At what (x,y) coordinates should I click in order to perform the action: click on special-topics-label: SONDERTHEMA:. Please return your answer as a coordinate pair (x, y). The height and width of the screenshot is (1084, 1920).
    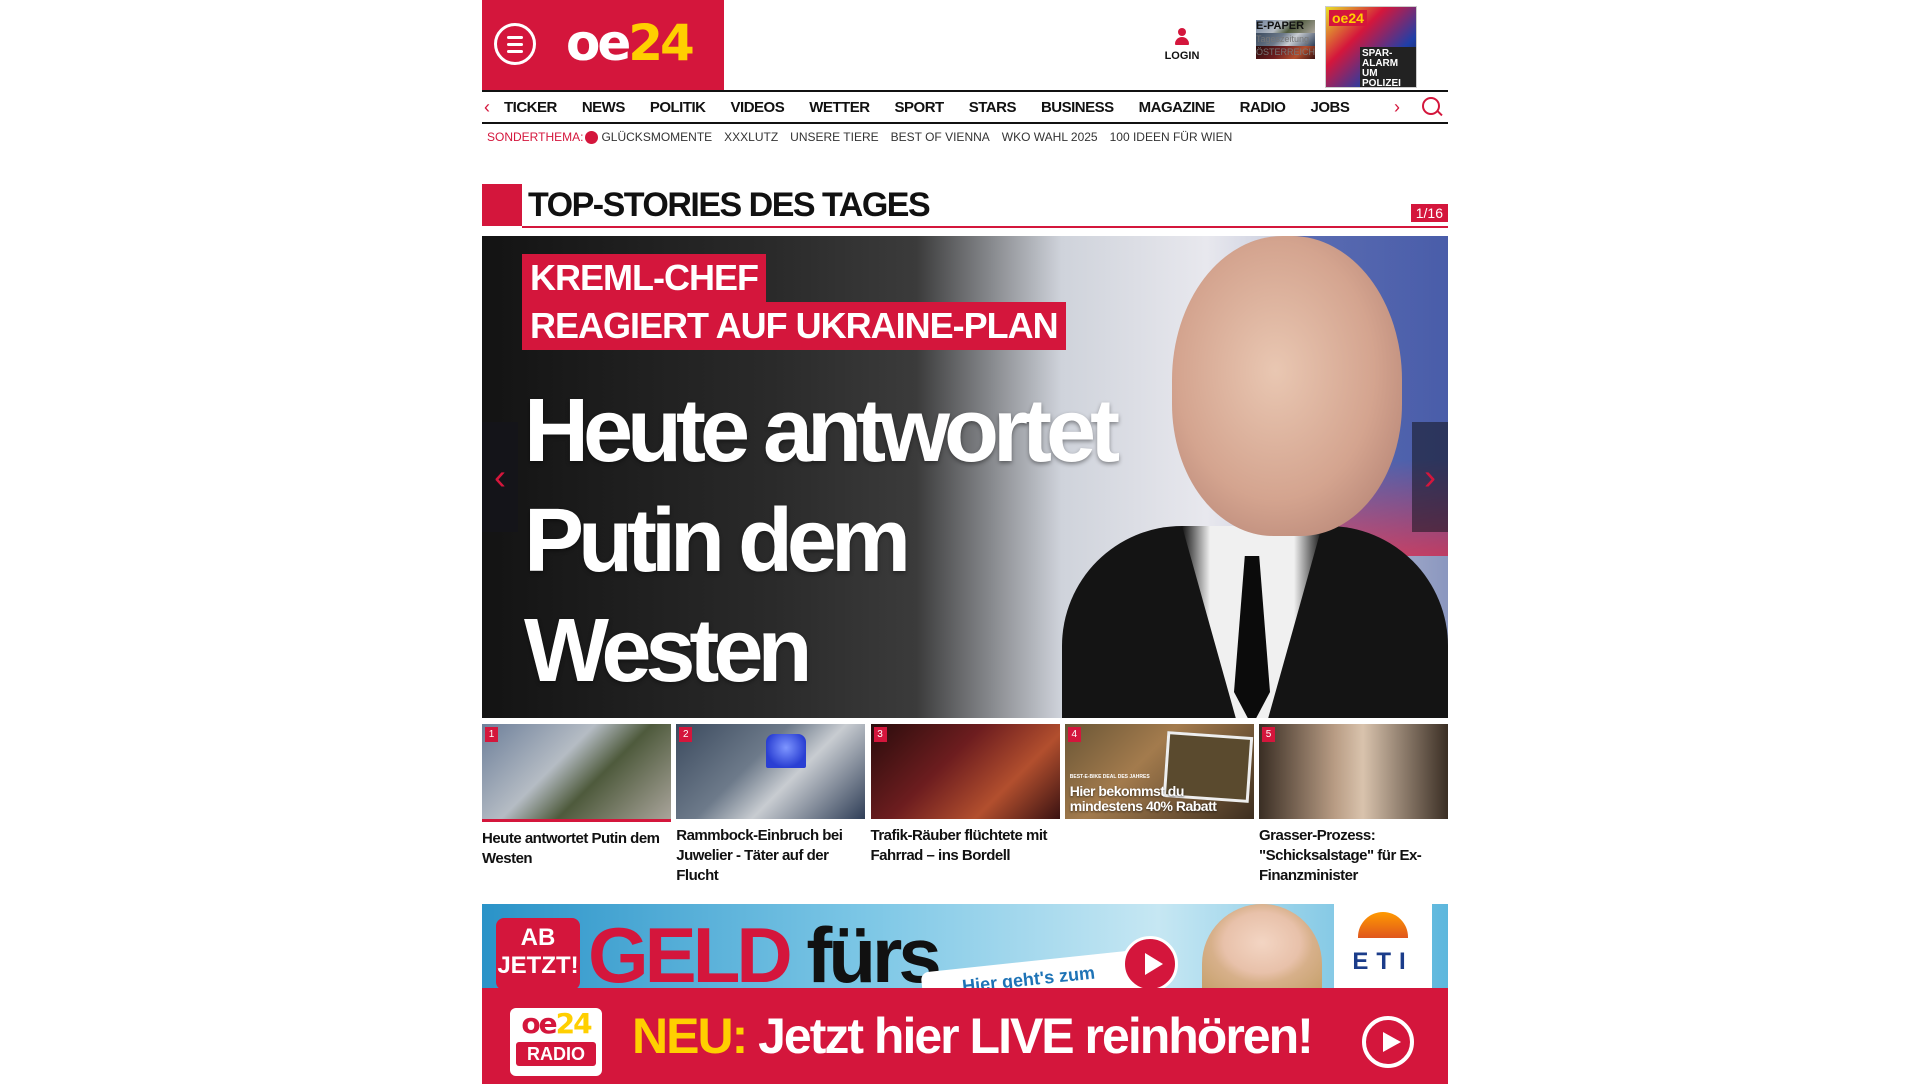
    Looking at the image, I should click on (535, 137).